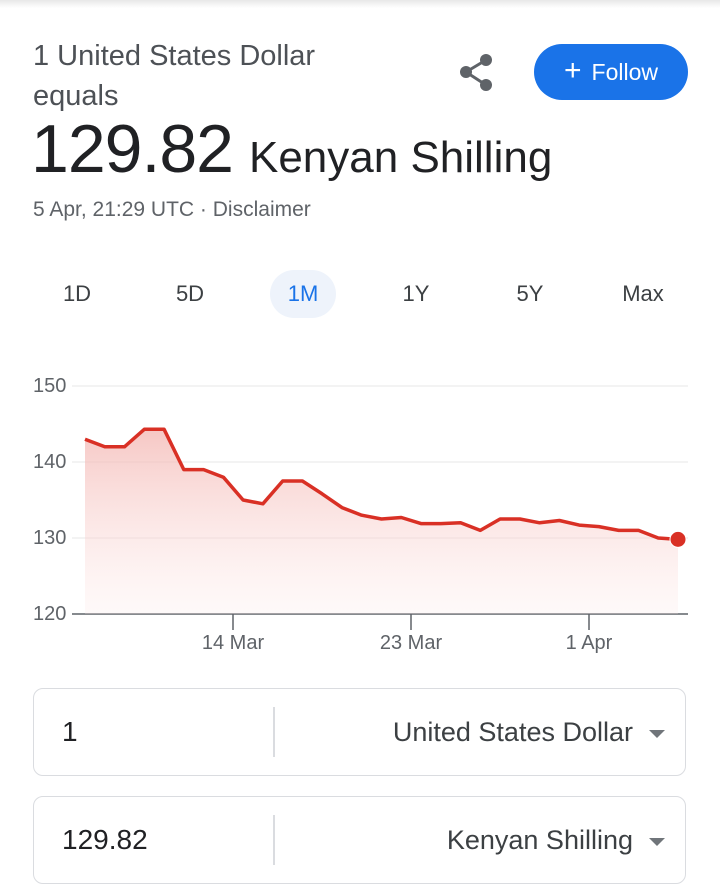  What do you see at coordinates (49, 386) in the screenshot?
I see `y-tick-label: 150` at bounding box center [49, 386].